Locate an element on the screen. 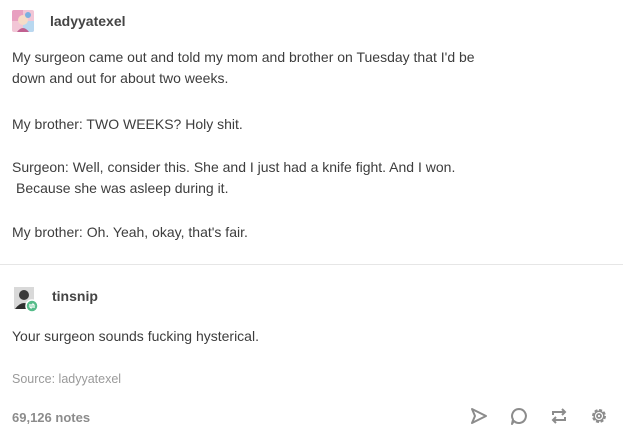 This screenshot has width=623, height=438. reblog-line: Your surgeon sounds fucking hysterical. is located at coordinates (135, 336).